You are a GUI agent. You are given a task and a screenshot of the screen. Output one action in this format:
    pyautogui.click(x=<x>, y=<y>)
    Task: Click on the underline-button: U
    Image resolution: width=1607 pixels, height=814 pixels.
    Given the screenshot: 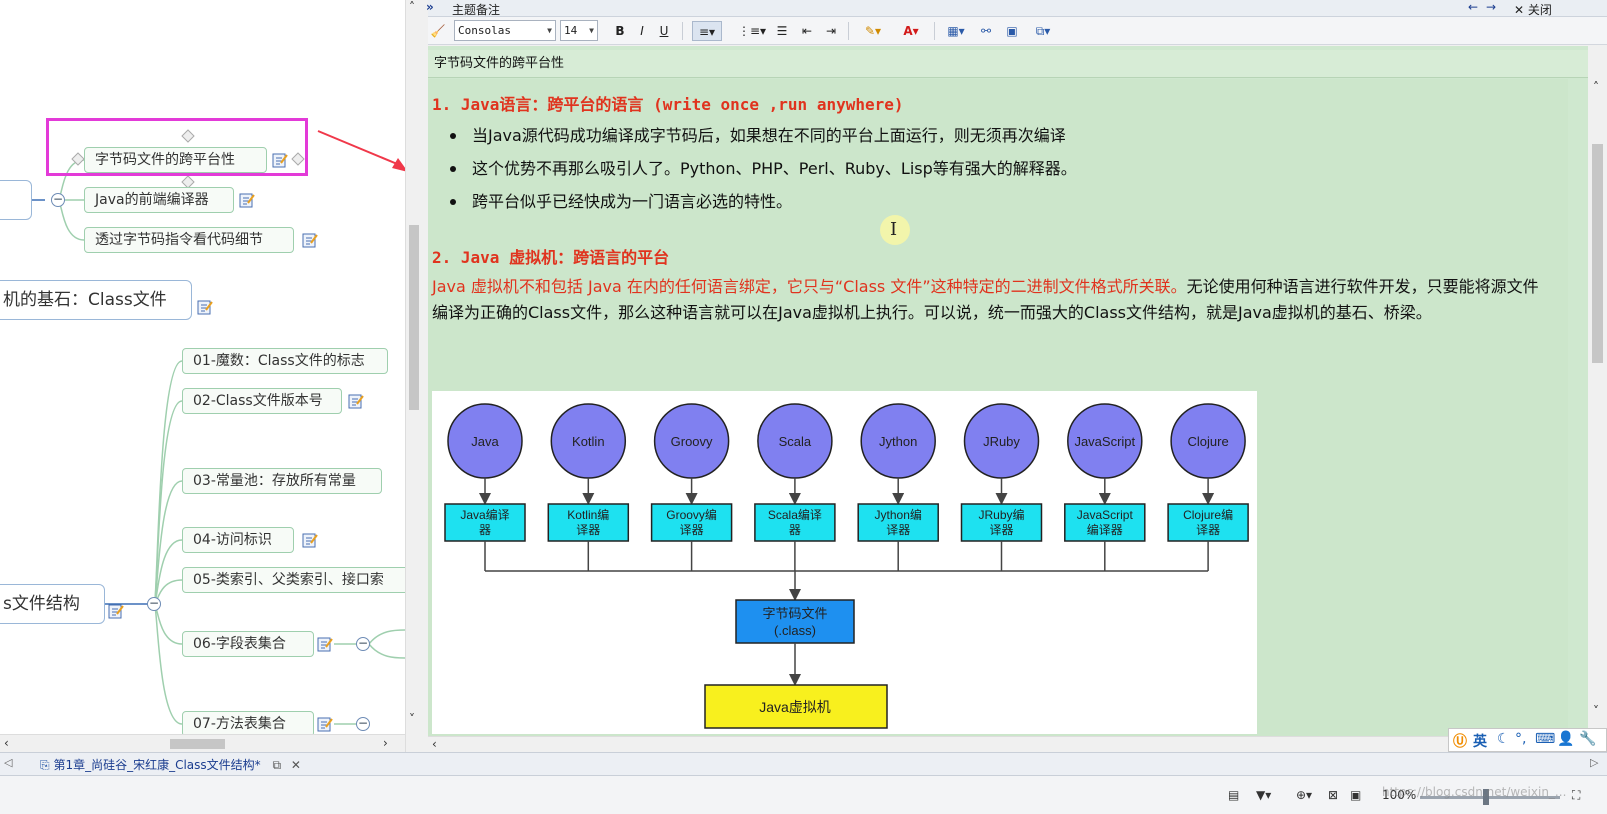 What is the action you would take?
    pyautogui.click(x=664, y=31)
    